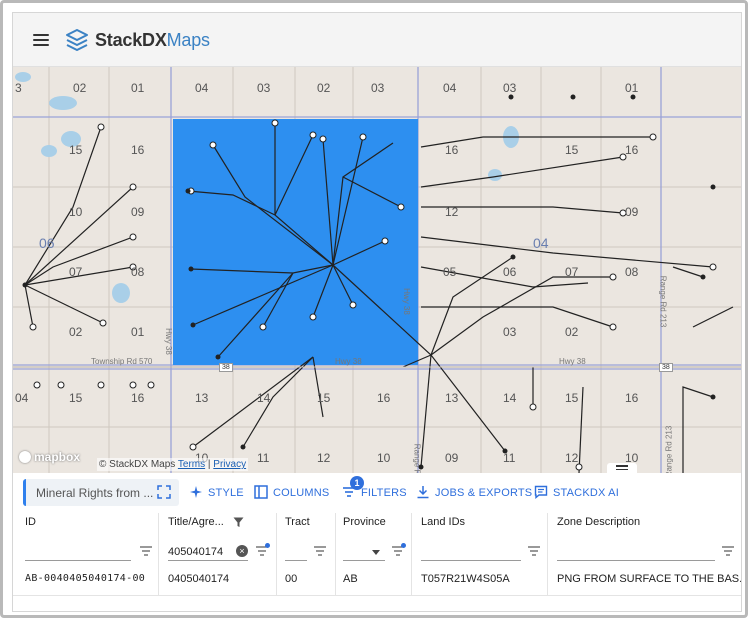 This screenshot has height=618, width=748. What do you see at coordinates (471, 560) in the screenshot?
I see `land-ids-filter-input` at bounding box center [471, 560].